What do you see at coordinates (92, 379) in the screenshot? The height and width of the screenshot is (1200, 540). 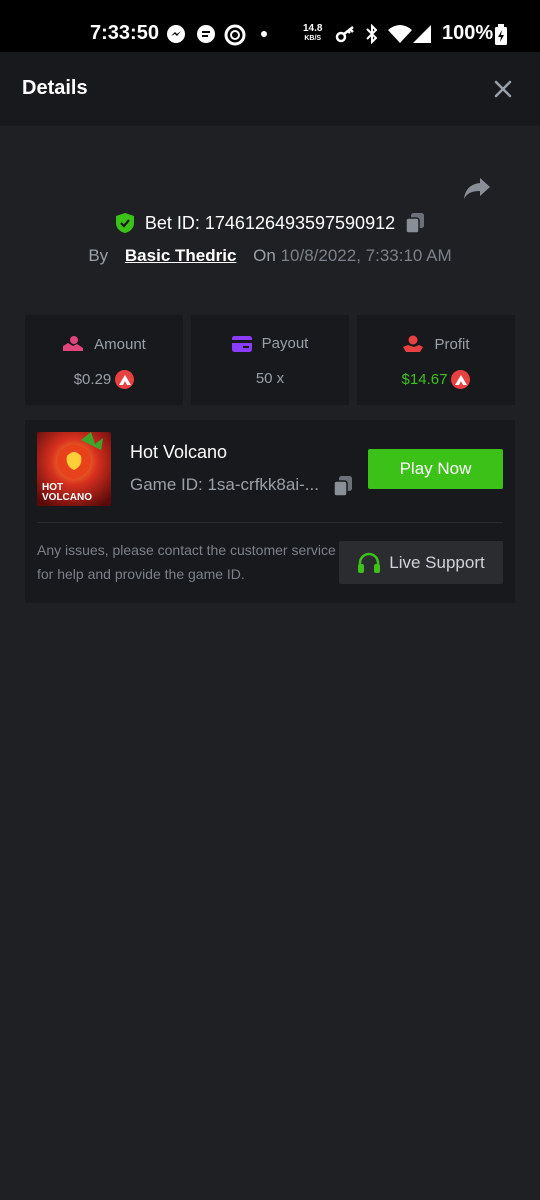 I see `amount-value: $0.29` at bounding box center [92, 379].